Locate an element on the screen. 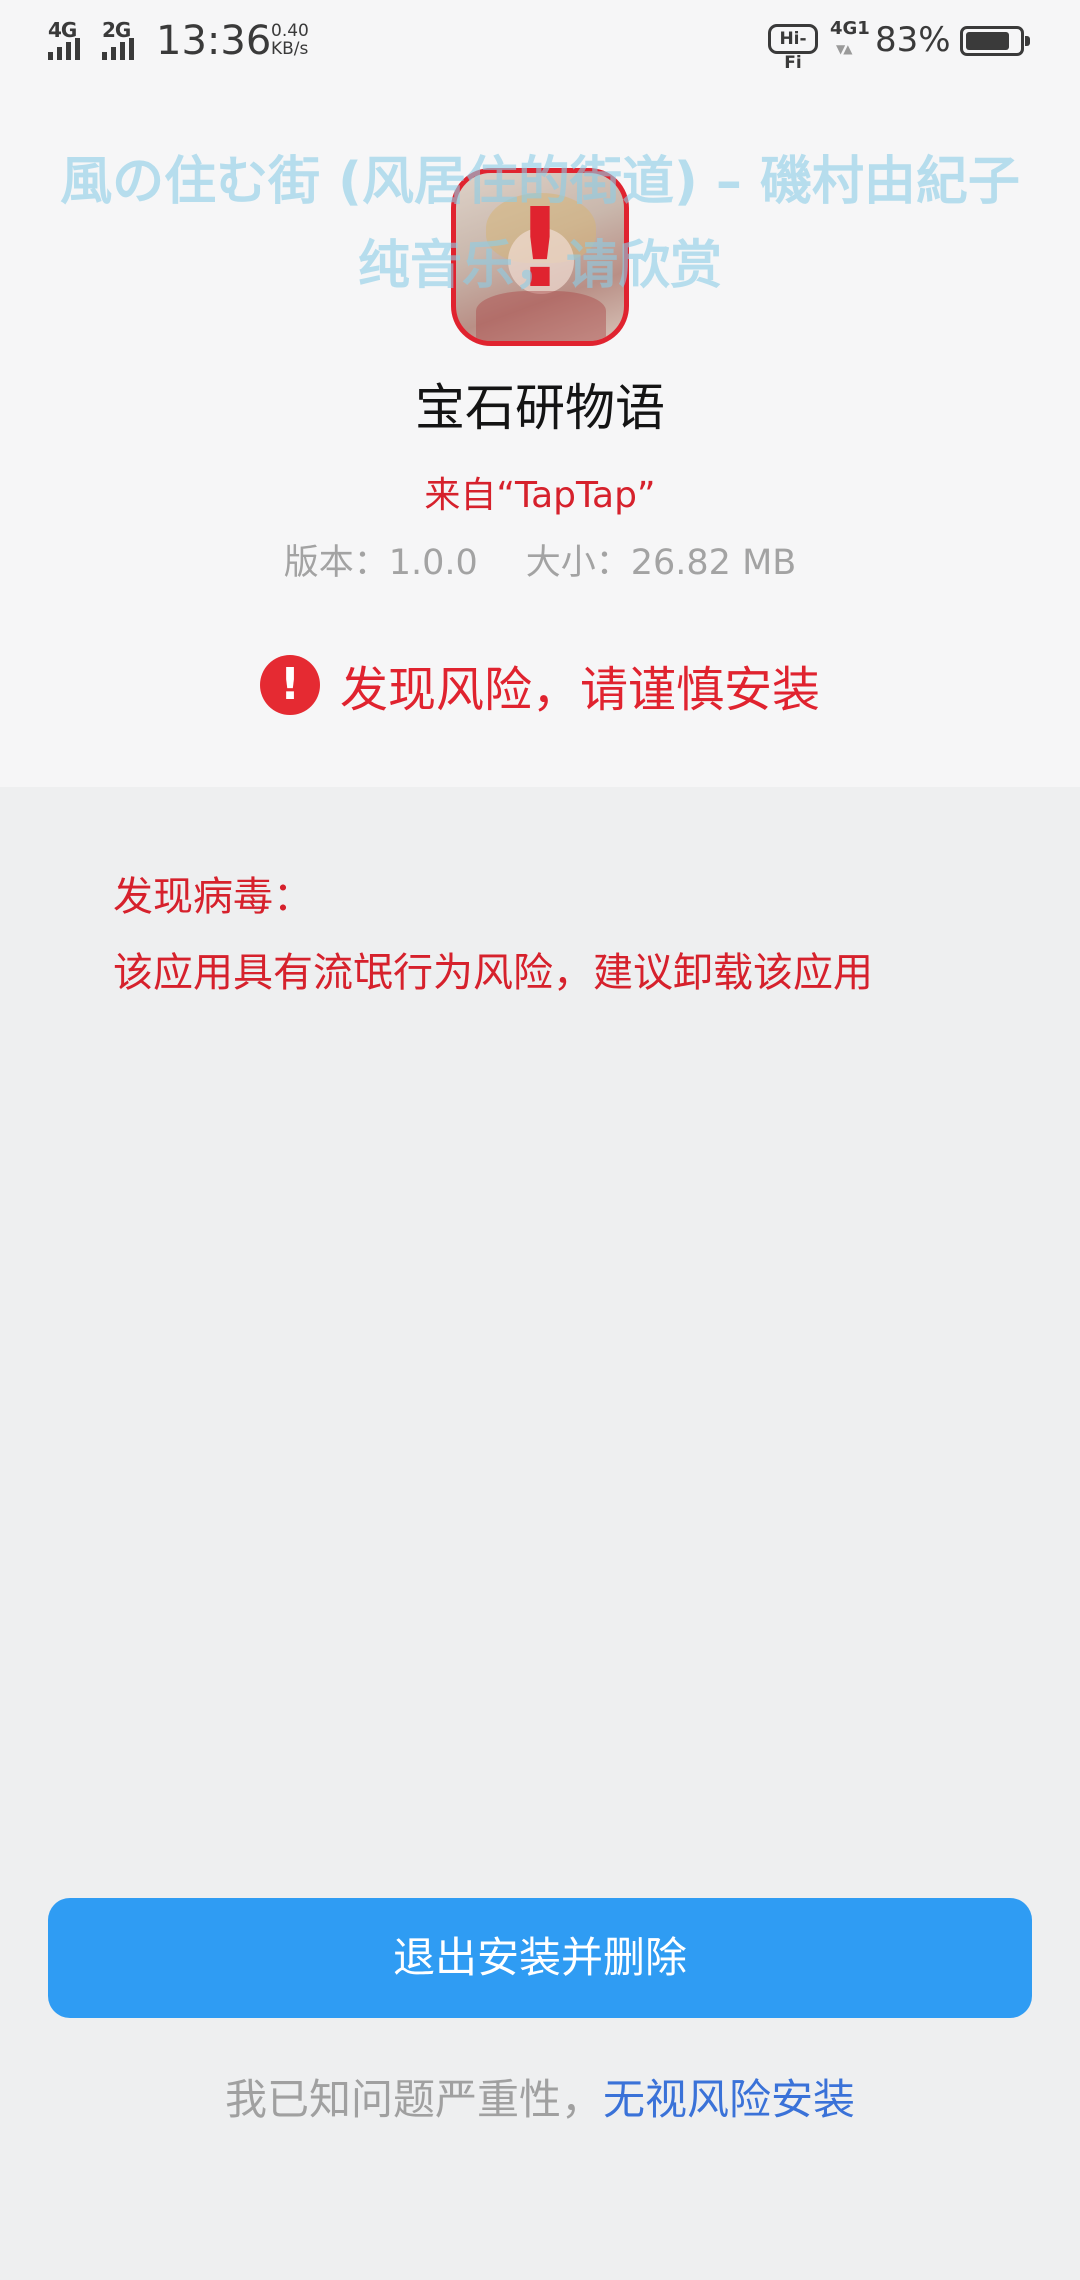 This screenshot has width=1080, height=2280. status-bar: 4G 2G 13:36 0.40 KB/s Hi-Fi 4G1 ▼▲ 83% is located at coordinates (540, 42).